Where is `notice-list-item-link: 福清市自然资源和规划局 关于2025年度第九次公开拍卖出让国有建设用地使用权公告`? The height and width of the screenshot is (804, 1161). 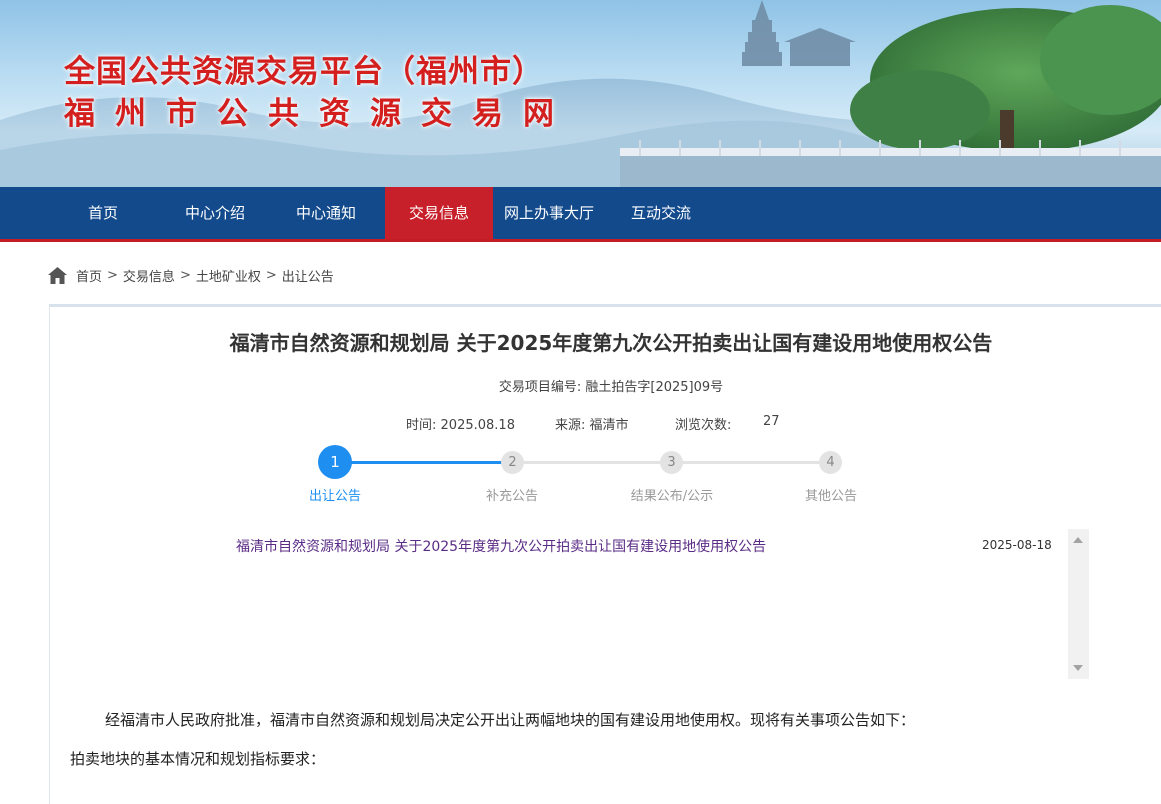
notice-list-item-link: 福清市自然资源和规划局 关于2025年度第九次公开拍卖出让国有建设用地使用权公告 is located at coordinates (501, 546).